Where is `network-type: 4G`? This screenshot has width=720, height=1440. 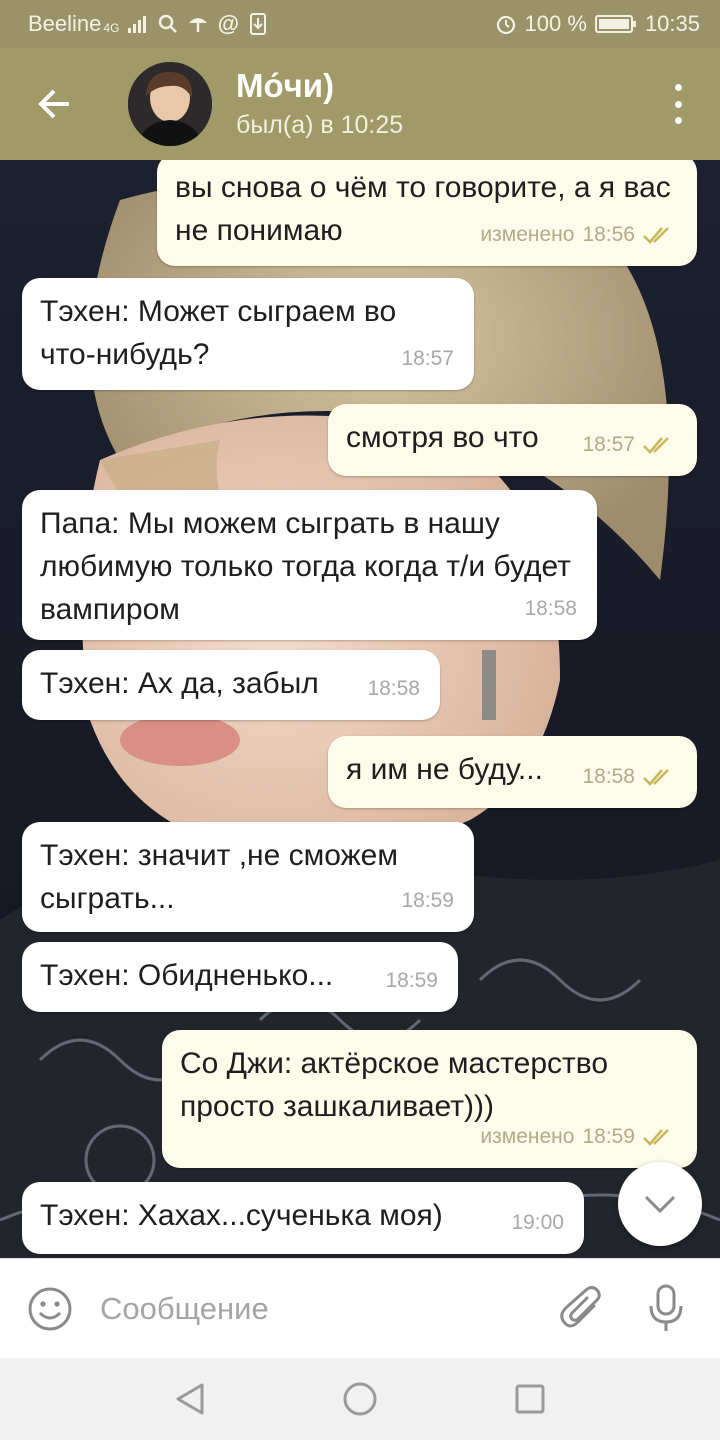 network-type: 4G is located at coordinates (111, 28).